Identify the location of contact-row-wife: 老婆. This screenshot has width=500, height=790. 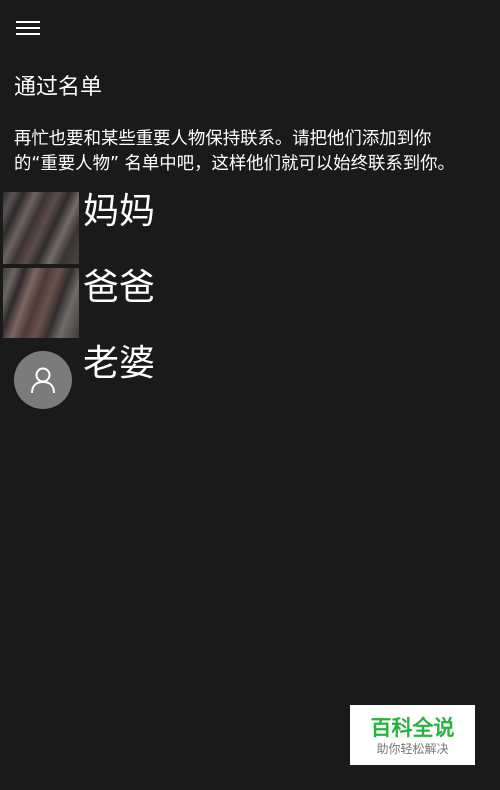
(250, 382).